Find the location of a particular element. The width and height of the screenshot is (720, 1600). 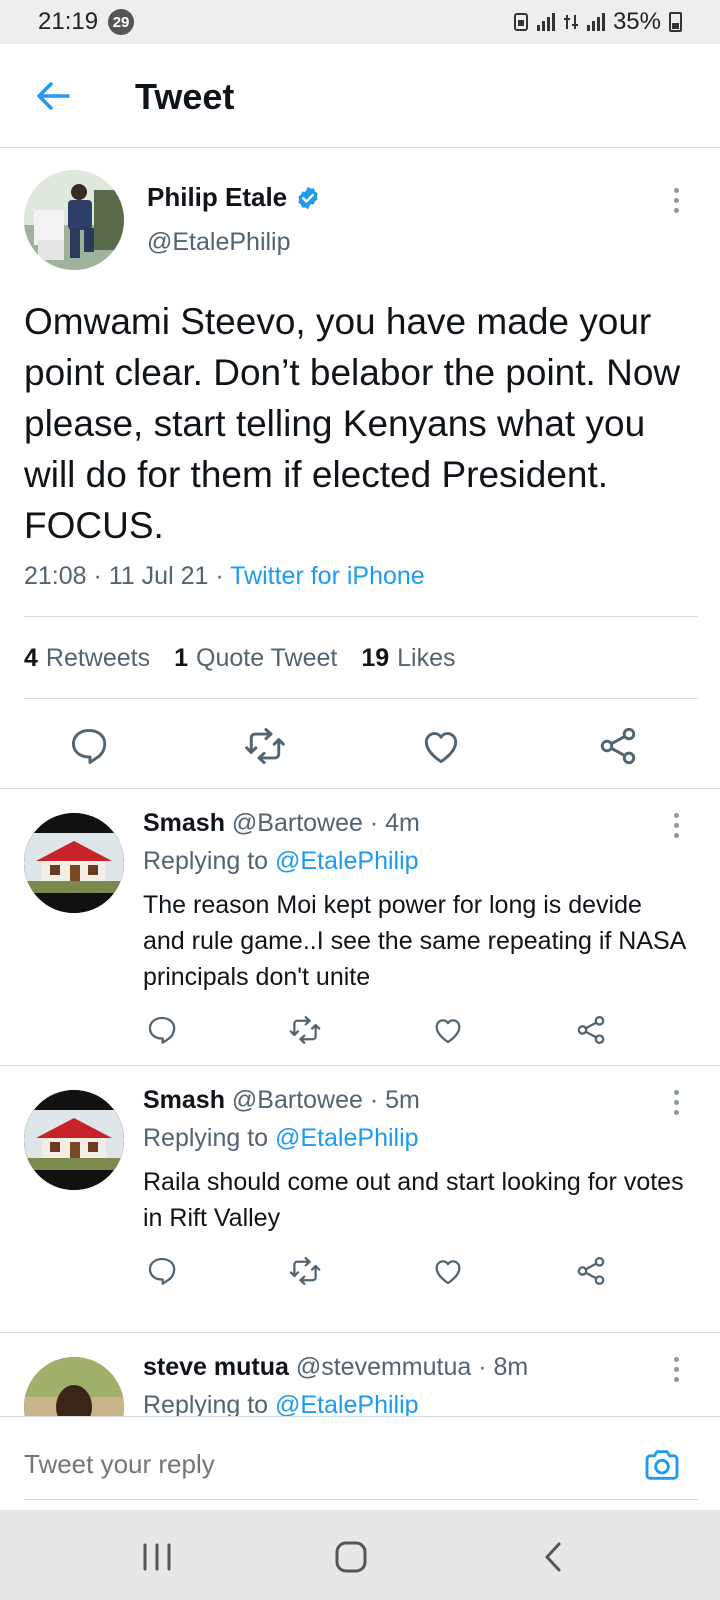

wifi-calling-icon is located at coordinates (570, 22).